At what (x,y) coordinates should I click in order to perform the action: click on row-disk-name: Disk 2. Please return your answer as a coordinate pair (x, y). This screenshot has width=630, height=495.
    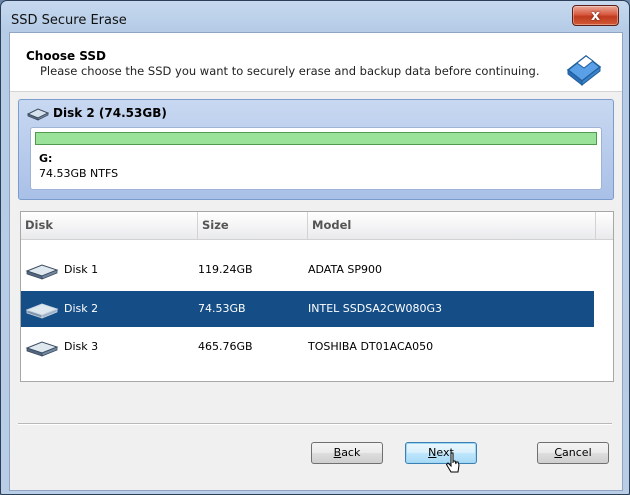
    Looking at the image, I should click on (81, 308).